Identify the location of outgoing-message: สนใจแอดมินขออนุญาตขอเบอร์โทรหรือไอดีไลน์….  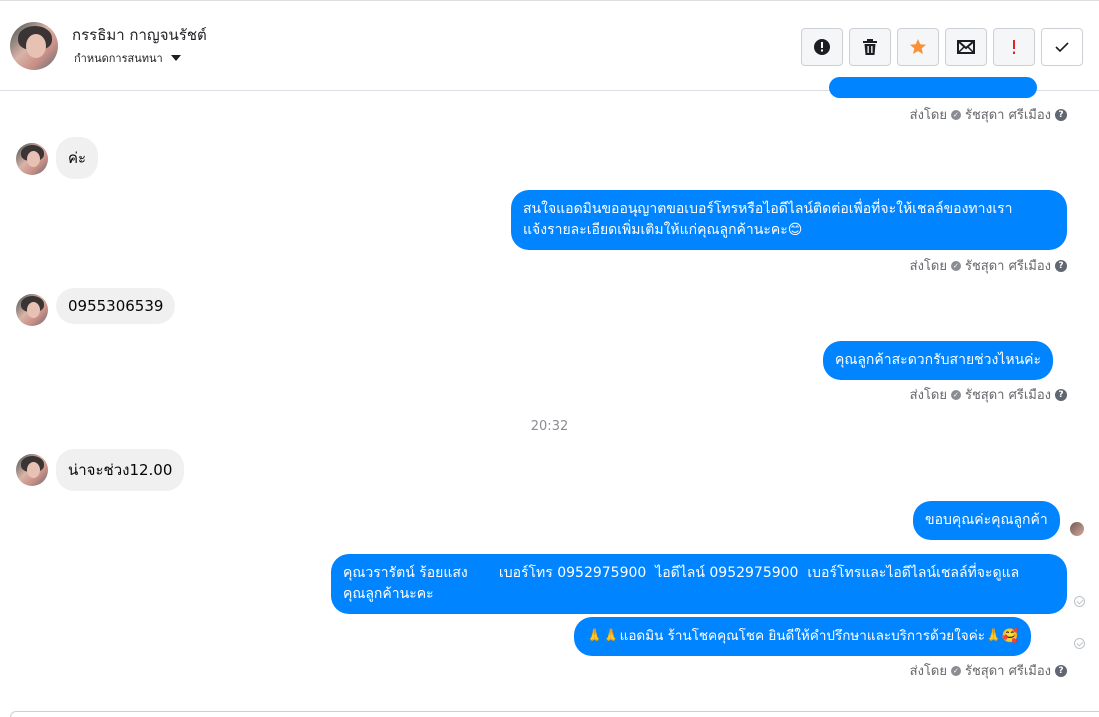
(789, 220).